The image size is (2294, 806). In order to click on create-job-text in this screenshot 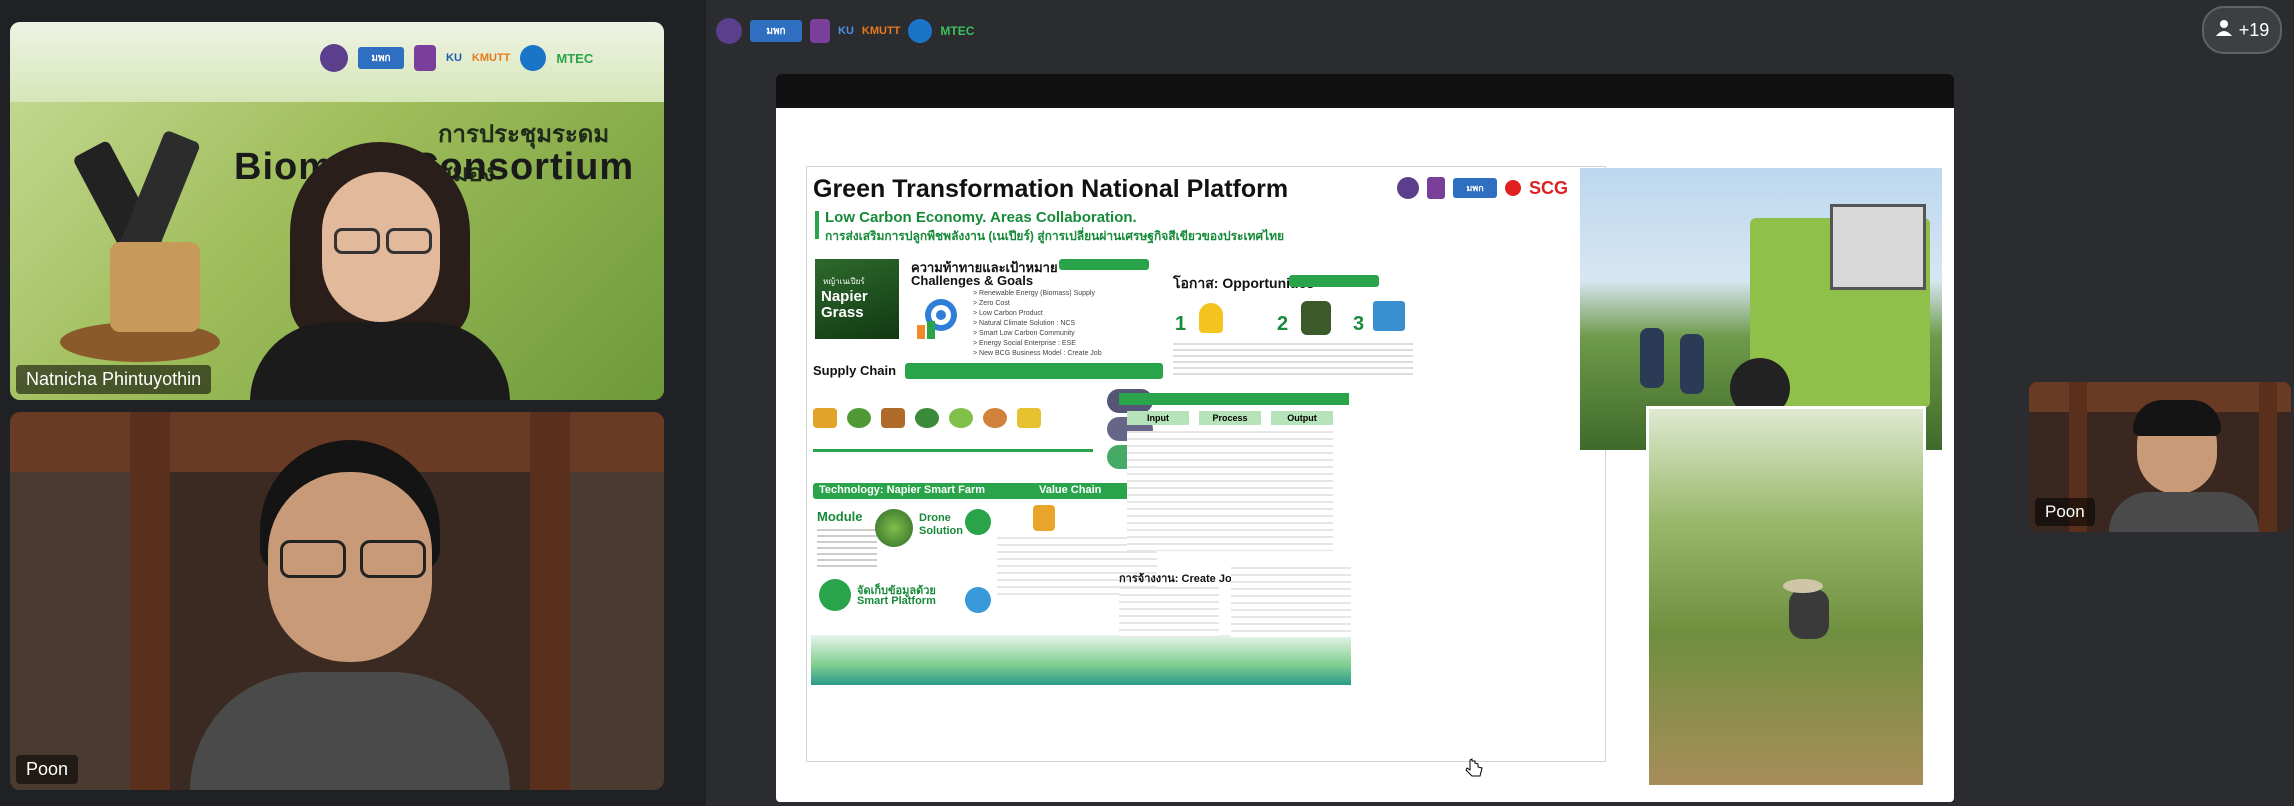, I will do `click(1169, 612)`.